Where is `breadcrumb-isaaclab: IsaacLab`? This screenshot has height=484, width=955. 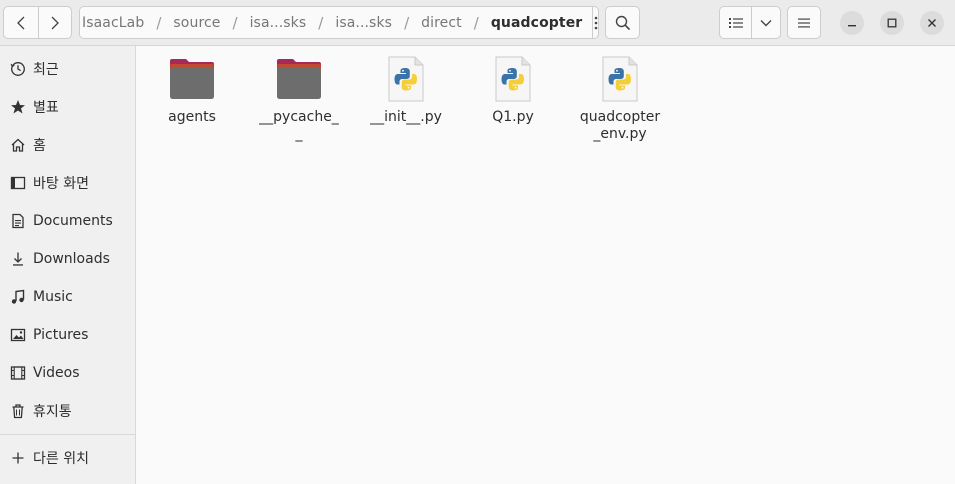
breadcrumb-isaaclab: IsaacLab is located at coordinates (118, 23).